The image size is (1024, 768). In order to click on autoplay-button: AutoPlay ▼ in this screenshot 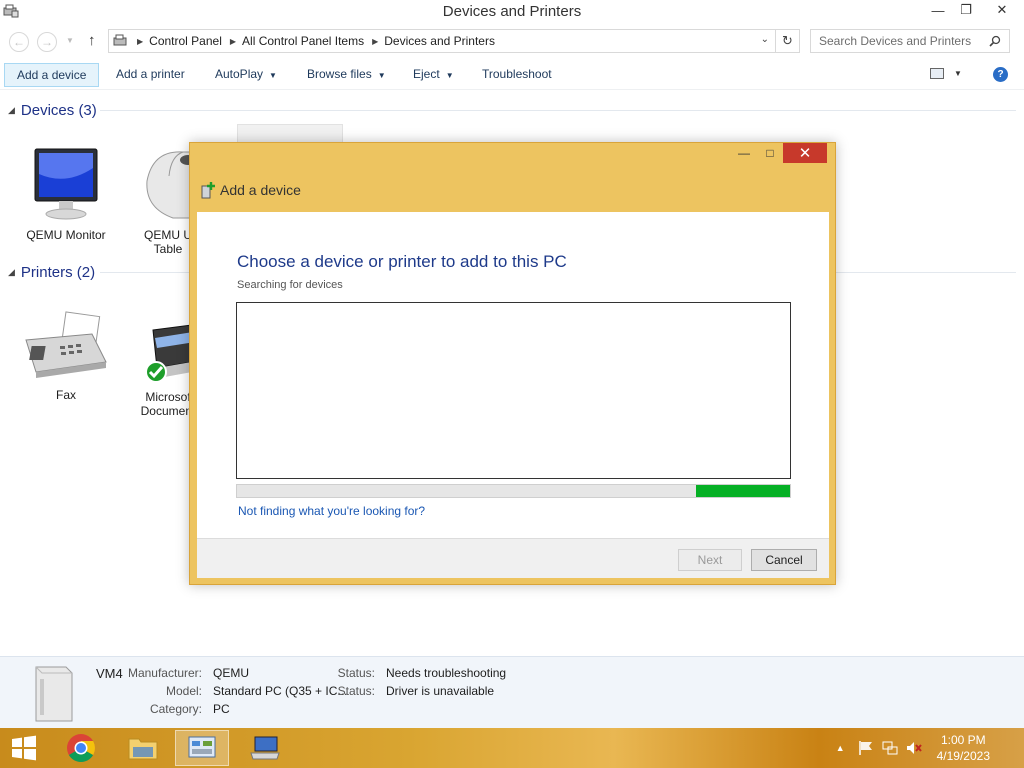, I will do `click(246, 75)`.